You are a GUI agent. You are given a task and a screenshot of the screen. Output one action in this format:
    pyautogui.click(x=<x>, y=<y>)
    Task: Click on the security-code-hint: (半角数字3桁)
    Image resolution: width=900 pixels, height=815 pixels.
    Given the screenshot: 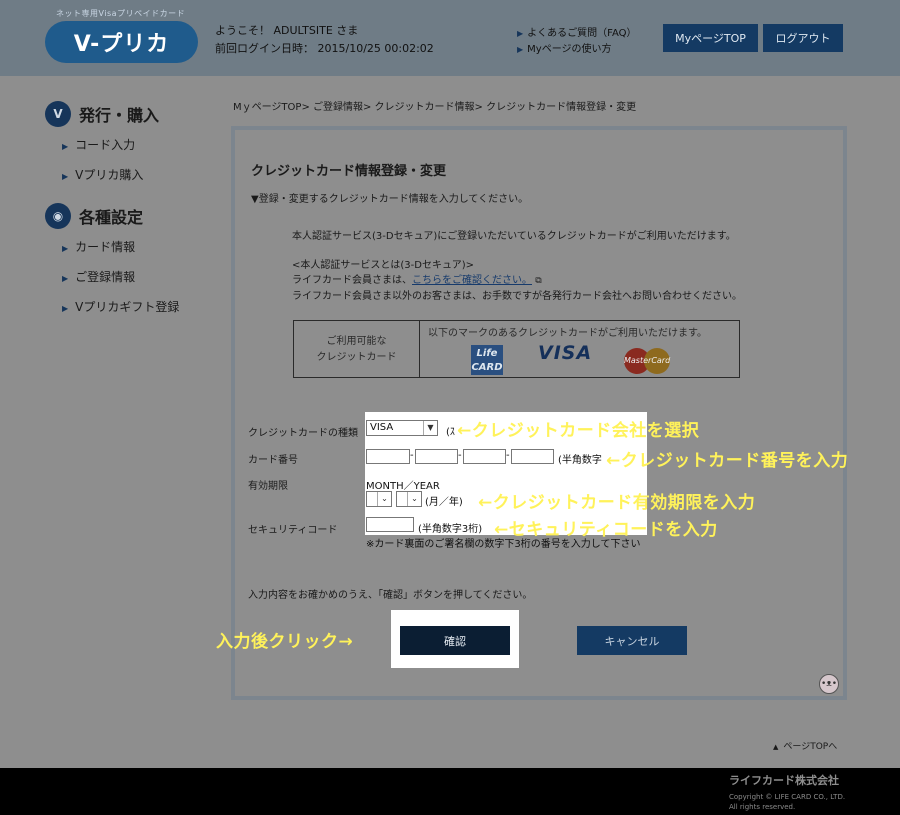 What is the action you would take?
    pyautogui.click(x=450, y=529)
    